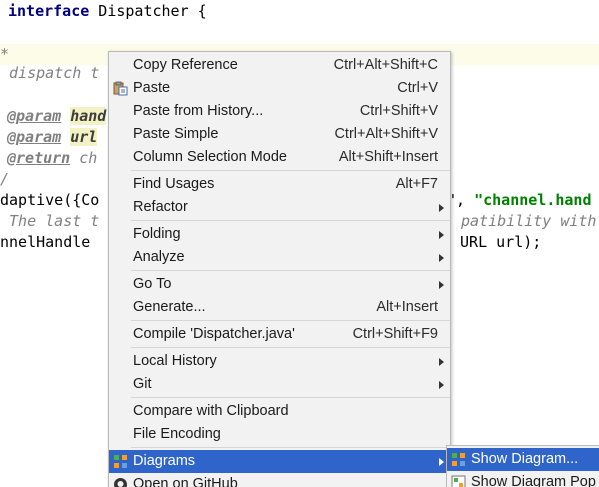 This screenshot has height=487, width=599. I want to click on menu-item-paste-simple: Paste Simple Ctrl+Alt+Shift+V, so click(279, 134).